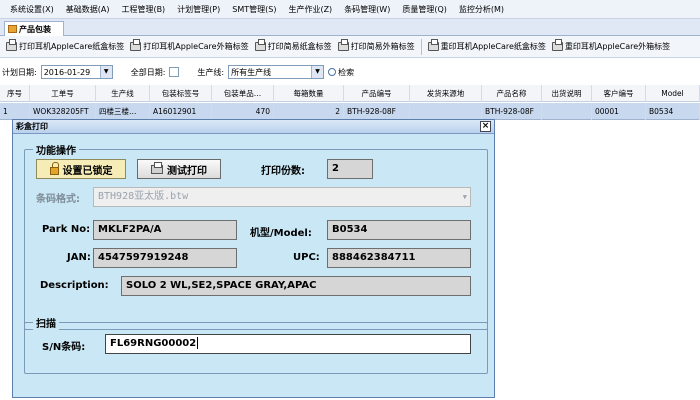 Image resolution: width=700 pixels, height=400 pixels. Describe the element at coordinates (332, 72) in the screenshot. I see `search-icon` at that location.